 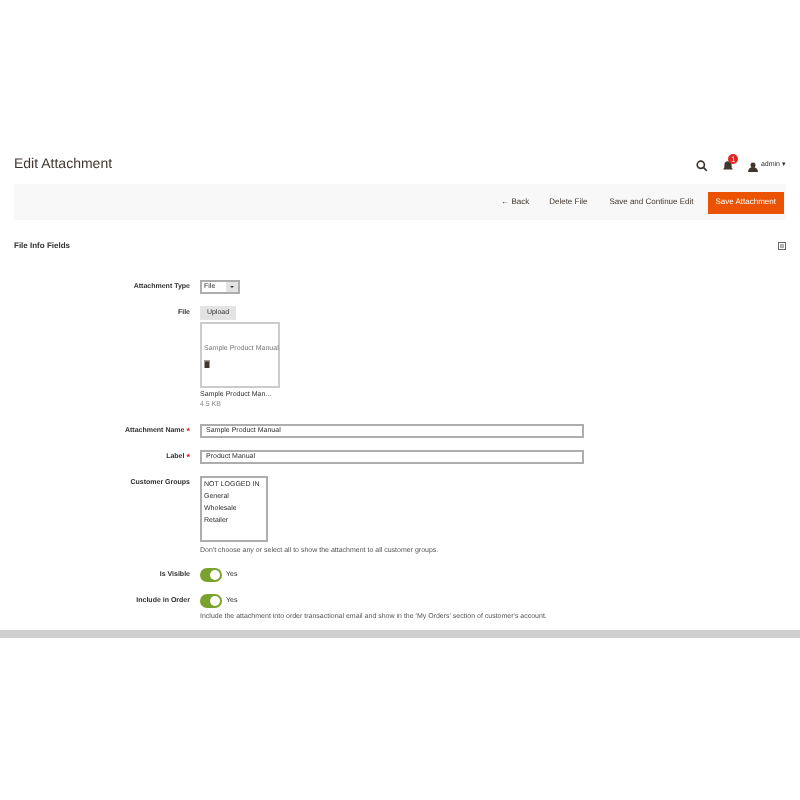 What do you see at coordinates (782, 246) in the screenshot?
I see `collapse-icon` at bounding box center [782, 246].